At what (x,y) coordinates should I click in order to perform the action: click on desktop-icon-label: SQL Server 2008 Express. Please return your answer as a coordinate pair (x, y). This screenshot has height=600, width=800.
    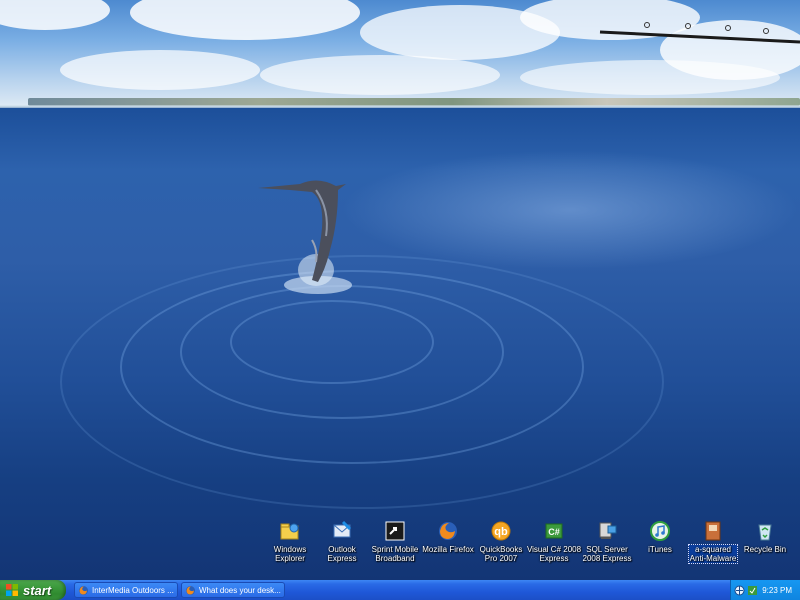
    Looking at the image, I should click on (607, 554).